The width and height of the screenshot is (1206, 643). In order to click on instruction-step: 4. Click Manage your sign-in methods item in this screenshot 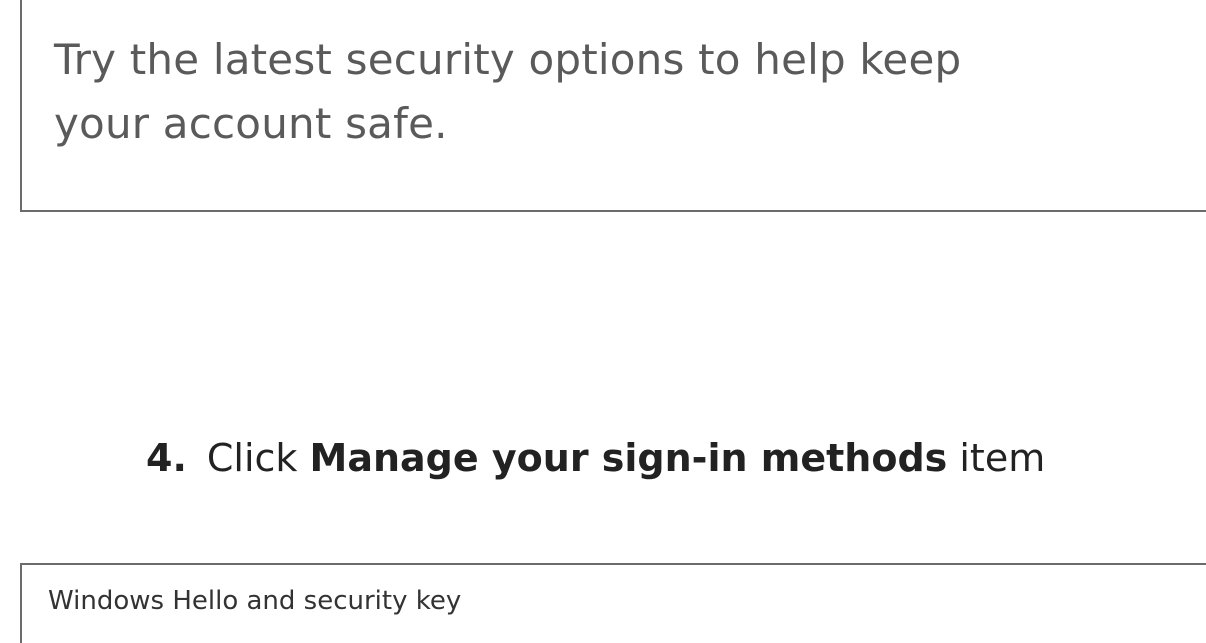, I will do `click(595, 458)`.